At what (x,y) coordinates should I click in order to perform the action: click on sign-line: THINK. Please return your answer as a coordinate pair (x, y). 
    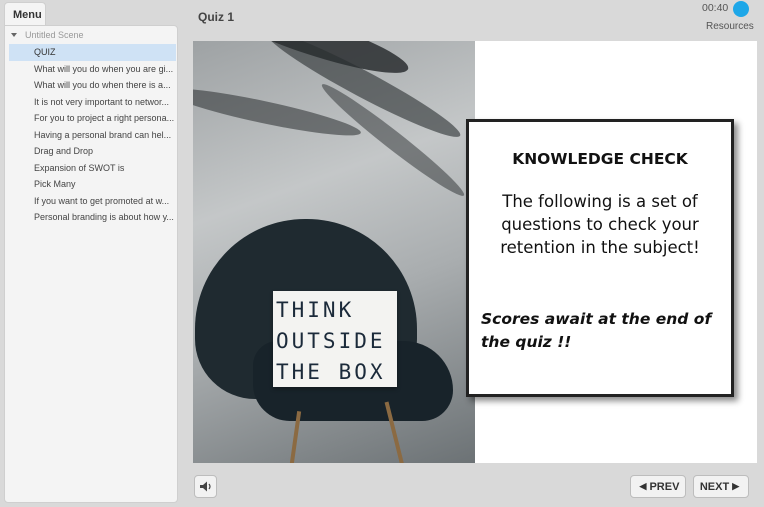
    Looking at the image, I should click on (315, 310).